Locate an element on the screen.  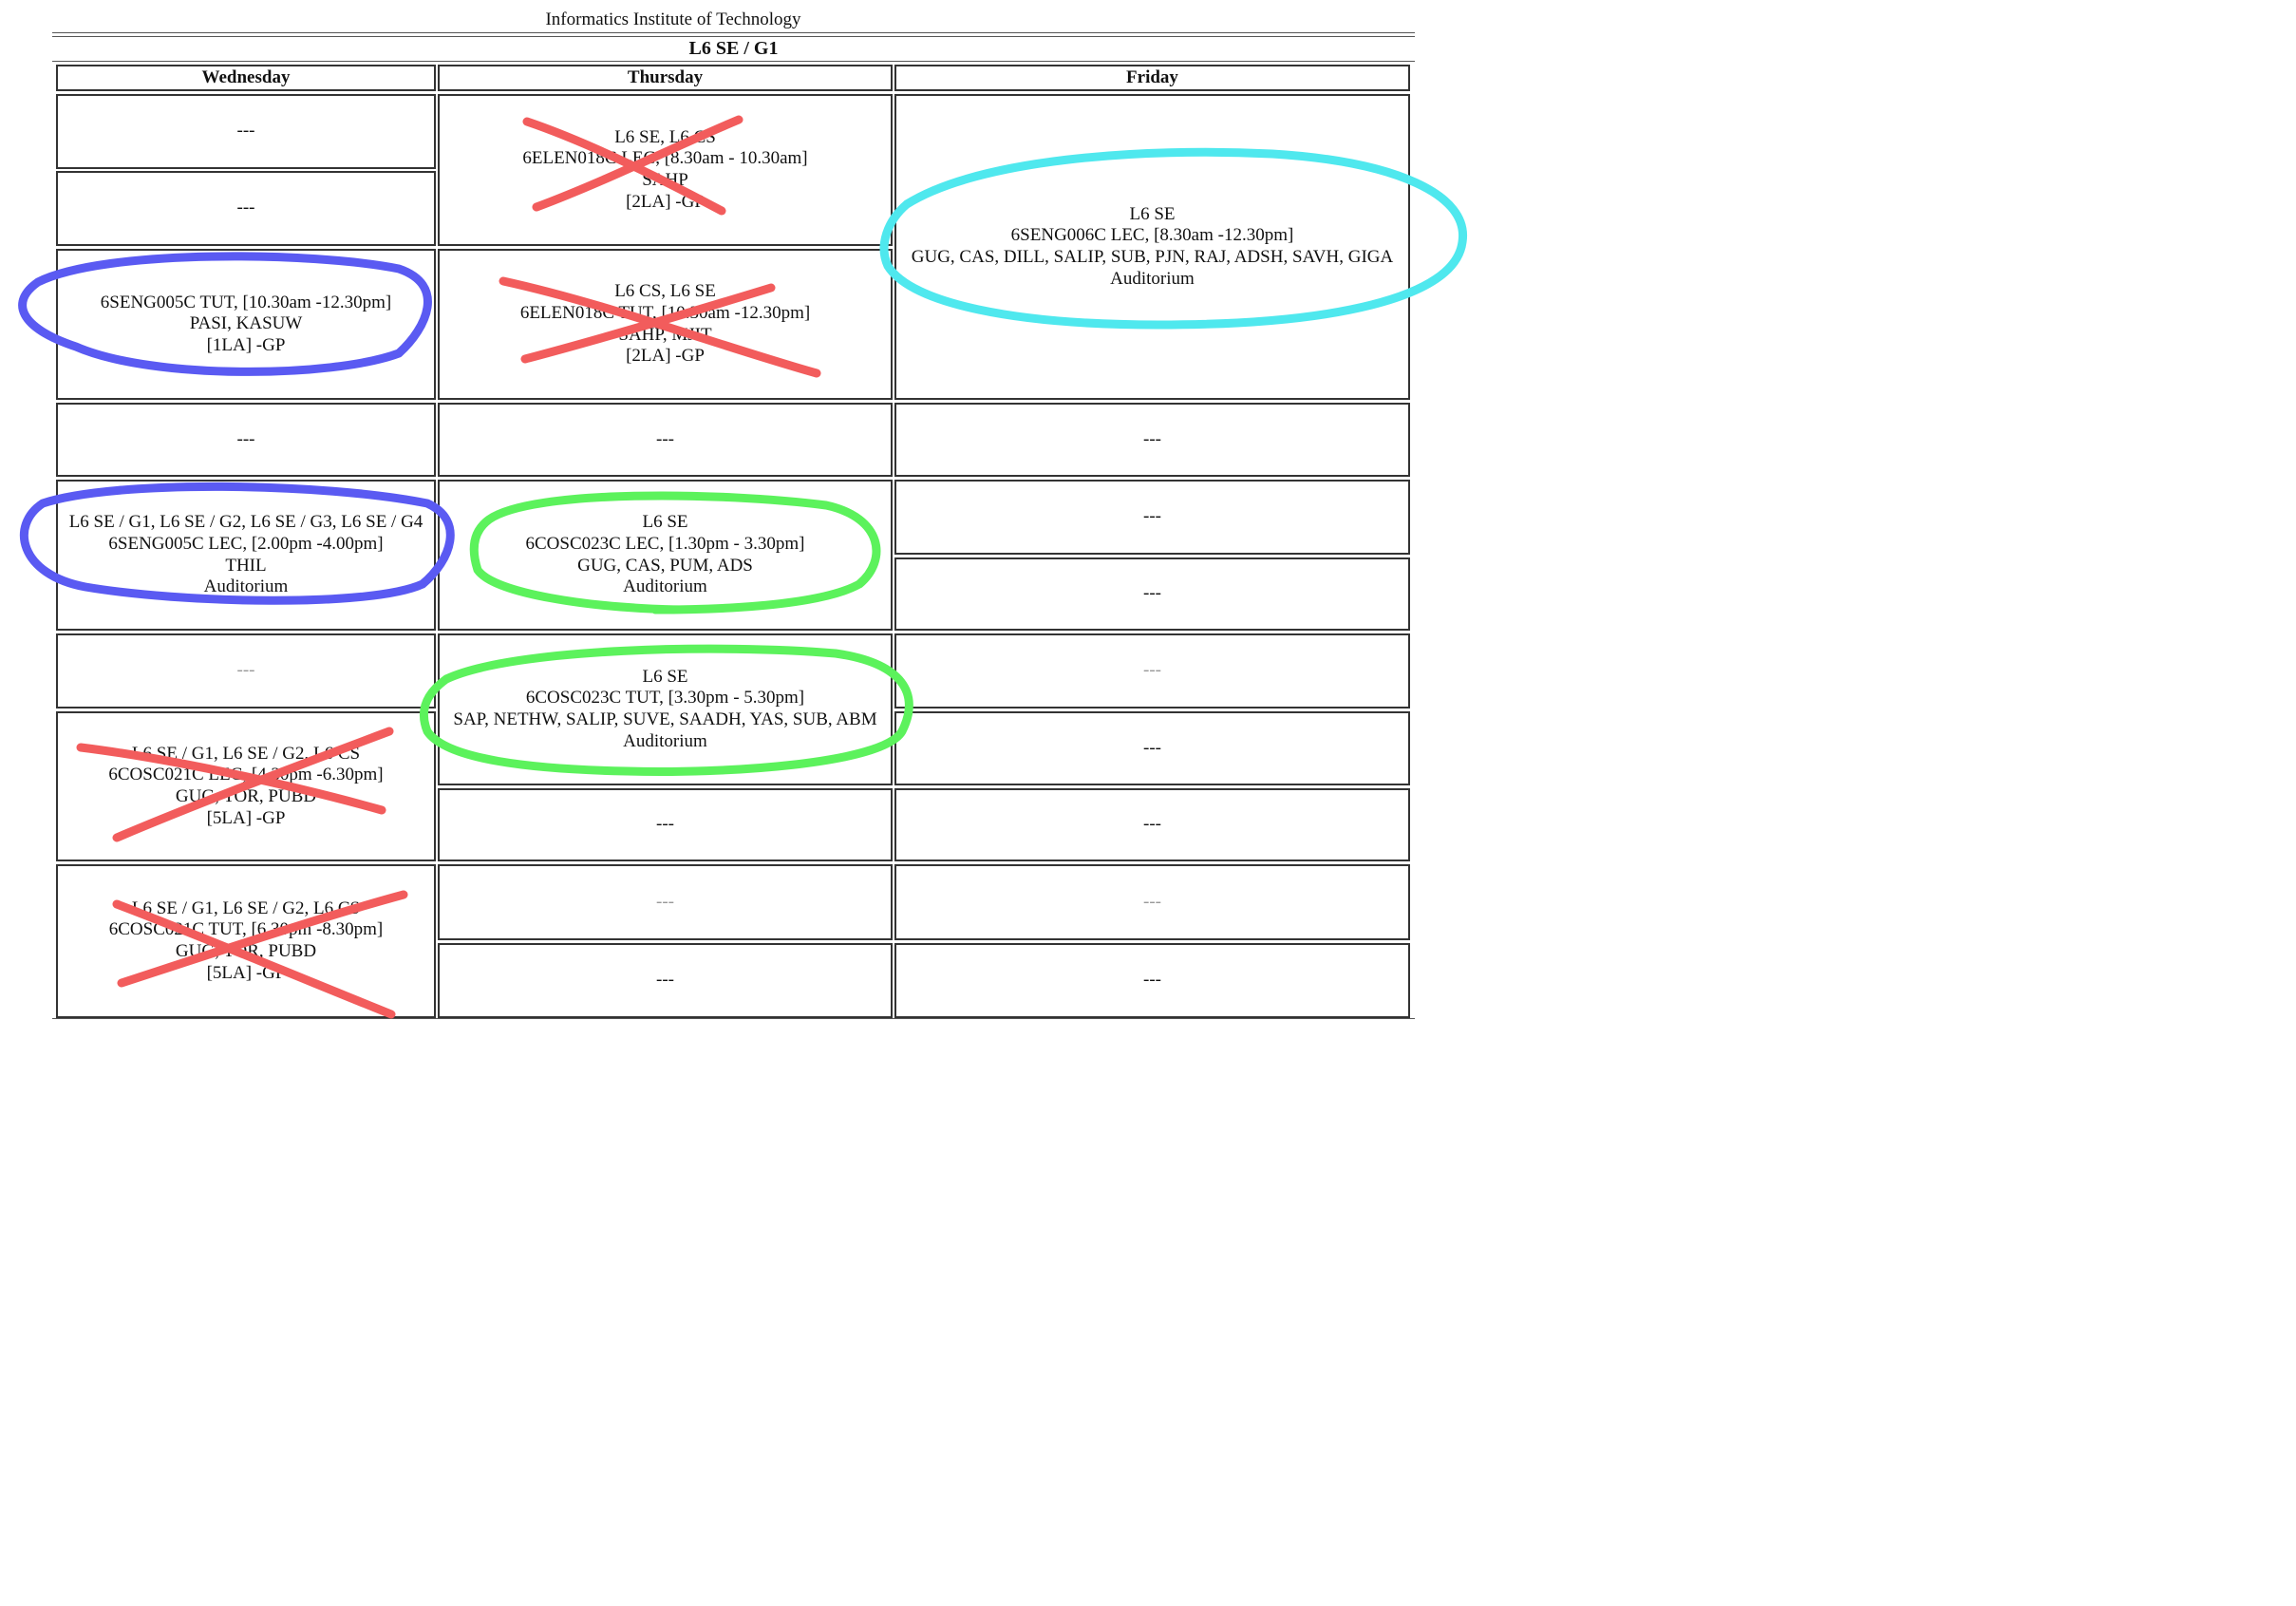
table-rule-bottom is located at coordinates (733, 1018).